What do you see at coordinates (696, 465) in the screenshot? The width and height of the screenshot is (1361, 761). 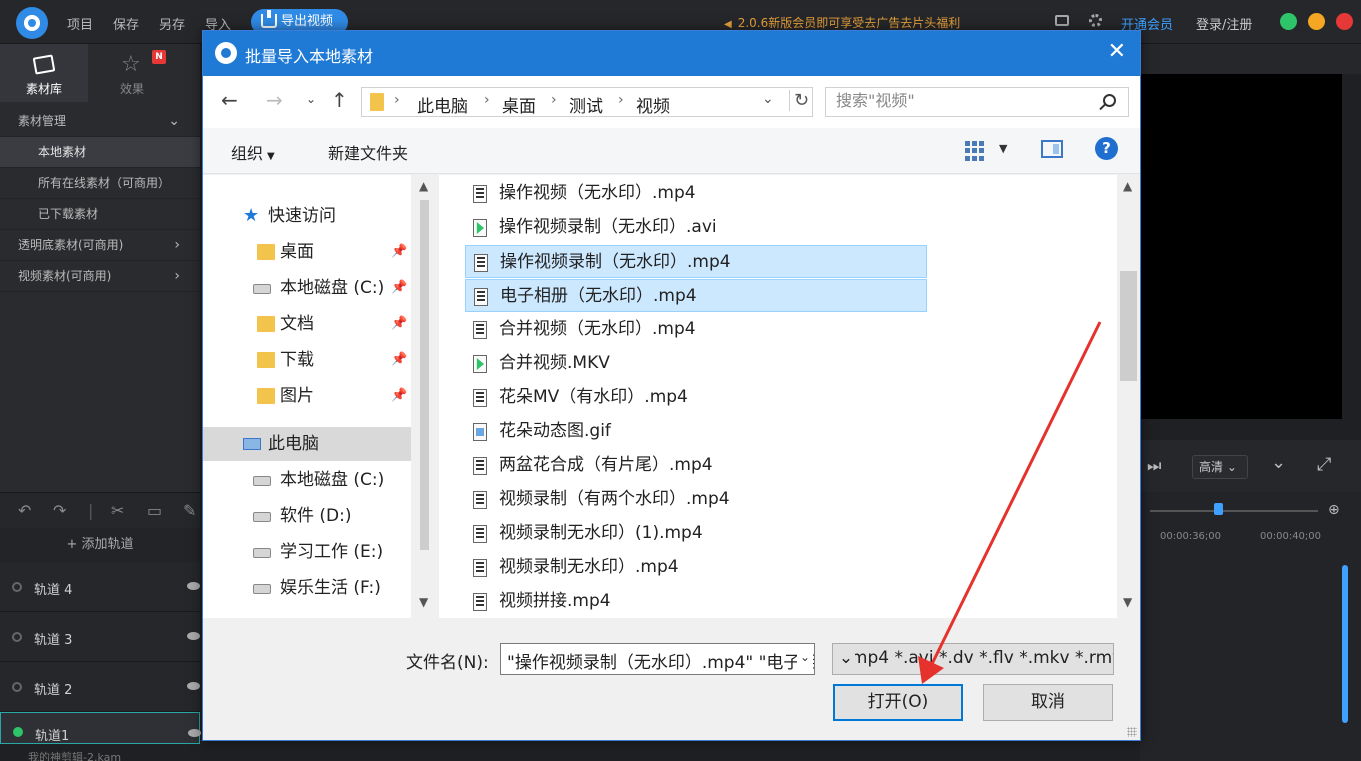 I see `file-item: 两盆花合成（有片尾）.mp4` at bounding box center [696, 465].